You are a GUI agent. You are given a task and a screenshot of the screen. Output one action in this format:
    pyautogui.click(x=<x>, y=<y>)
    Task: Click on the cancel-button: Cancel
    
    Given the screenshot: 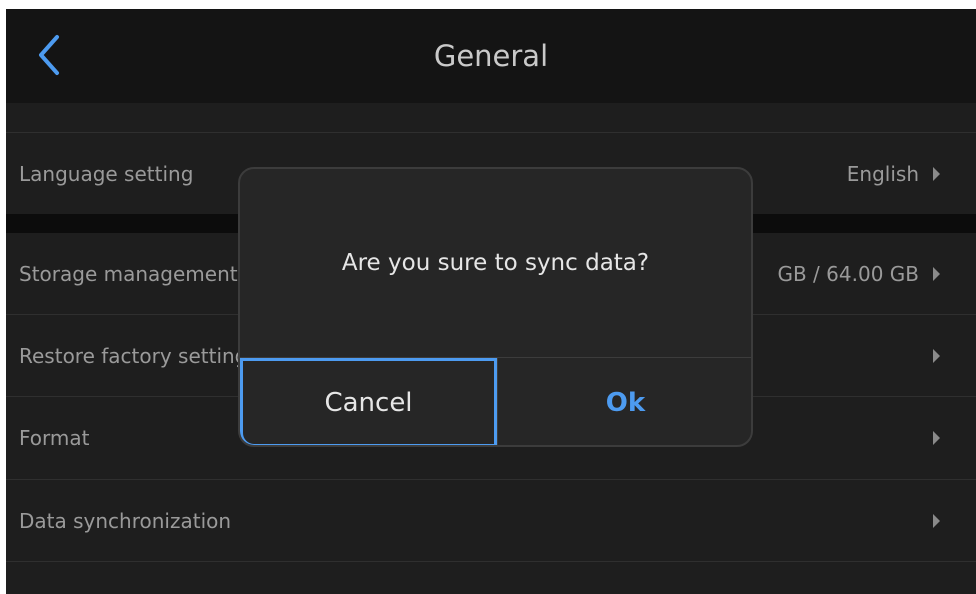 What is the action you would take?
    pyautogui.click(x=368, y=401)
    